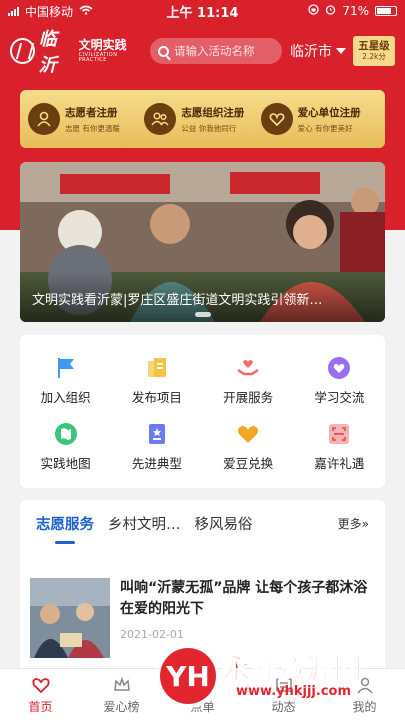  Describe the element at coordinates (203, 685) in the screenshot. I see `order-icon` at that location.